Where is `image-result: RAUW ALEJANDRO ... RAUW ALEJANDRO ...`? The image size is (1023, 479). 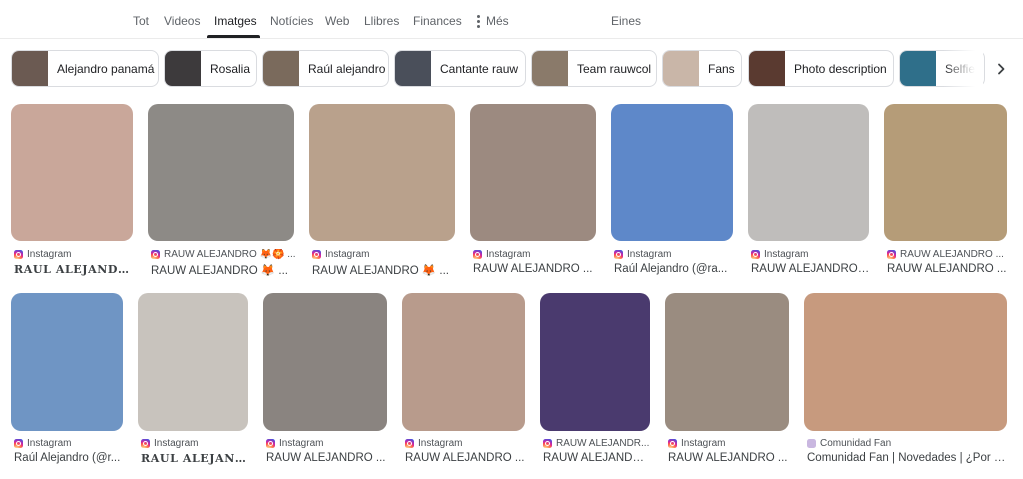
image-result: RAUW ALEJANDRO ... RAUW ALEJANDRO ... is located at coordinates (945, 190).